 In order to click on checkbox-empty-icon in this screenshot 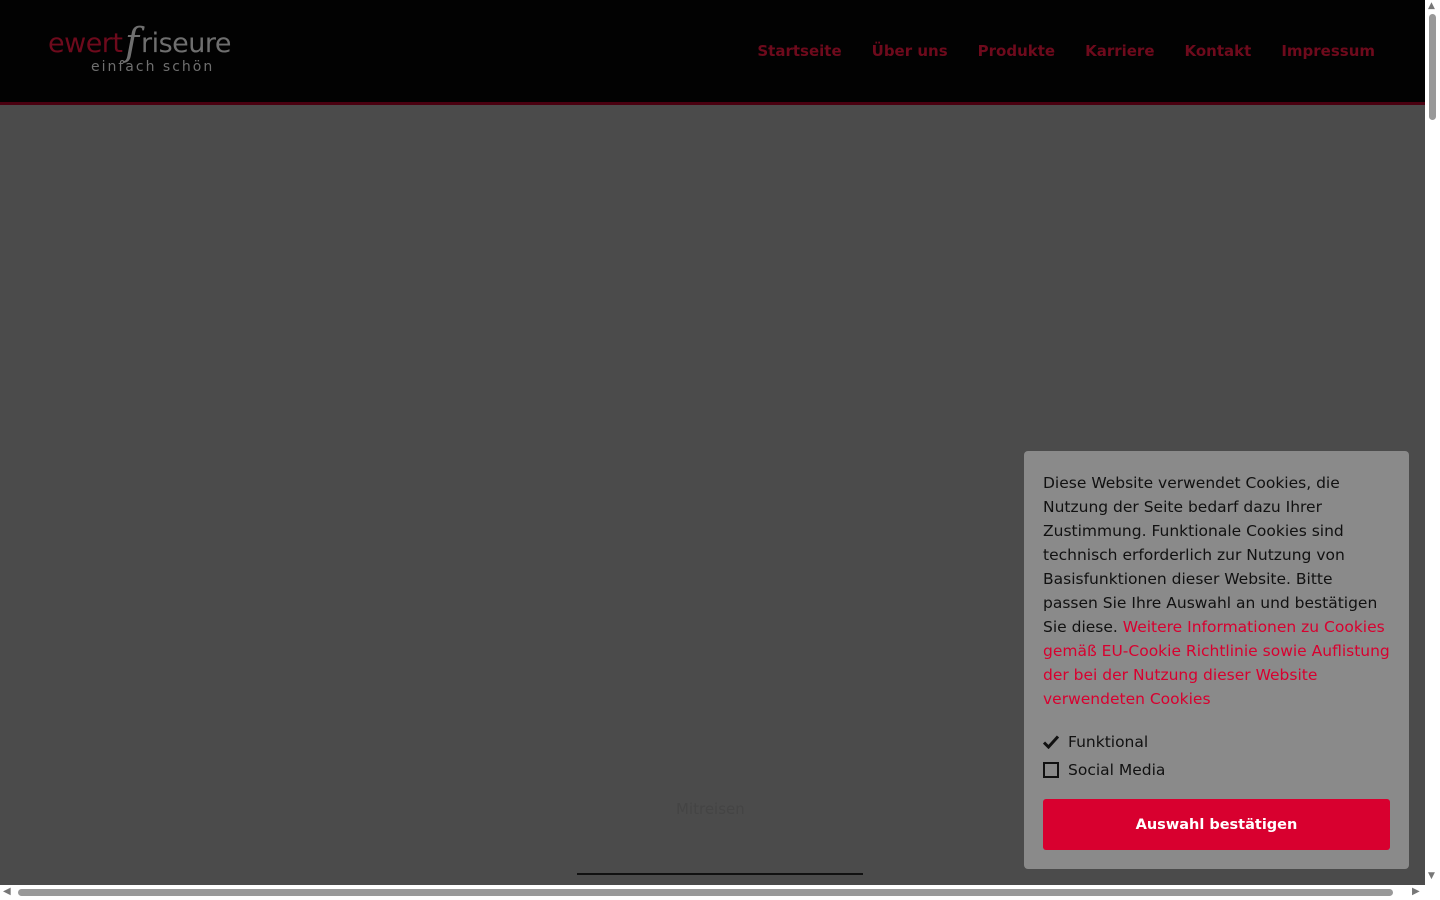, I will do `click(1051, 770)`.